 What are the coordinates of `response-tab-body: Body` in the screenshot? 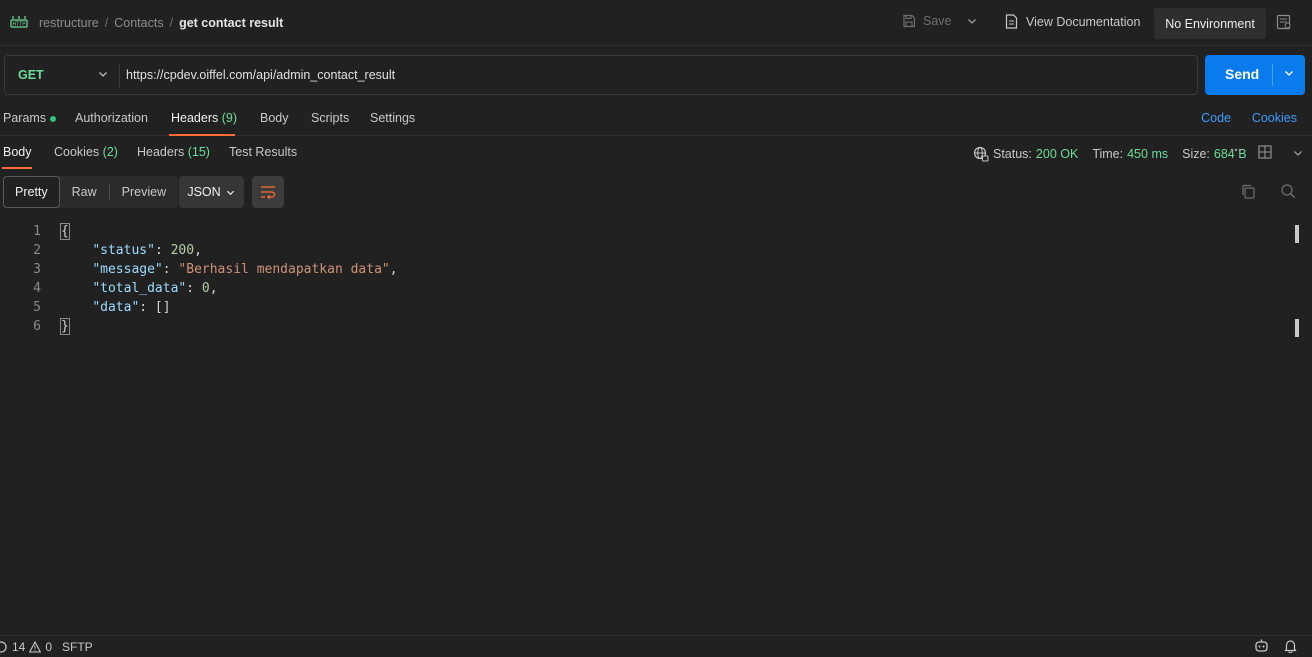 It's located at (17, 152).